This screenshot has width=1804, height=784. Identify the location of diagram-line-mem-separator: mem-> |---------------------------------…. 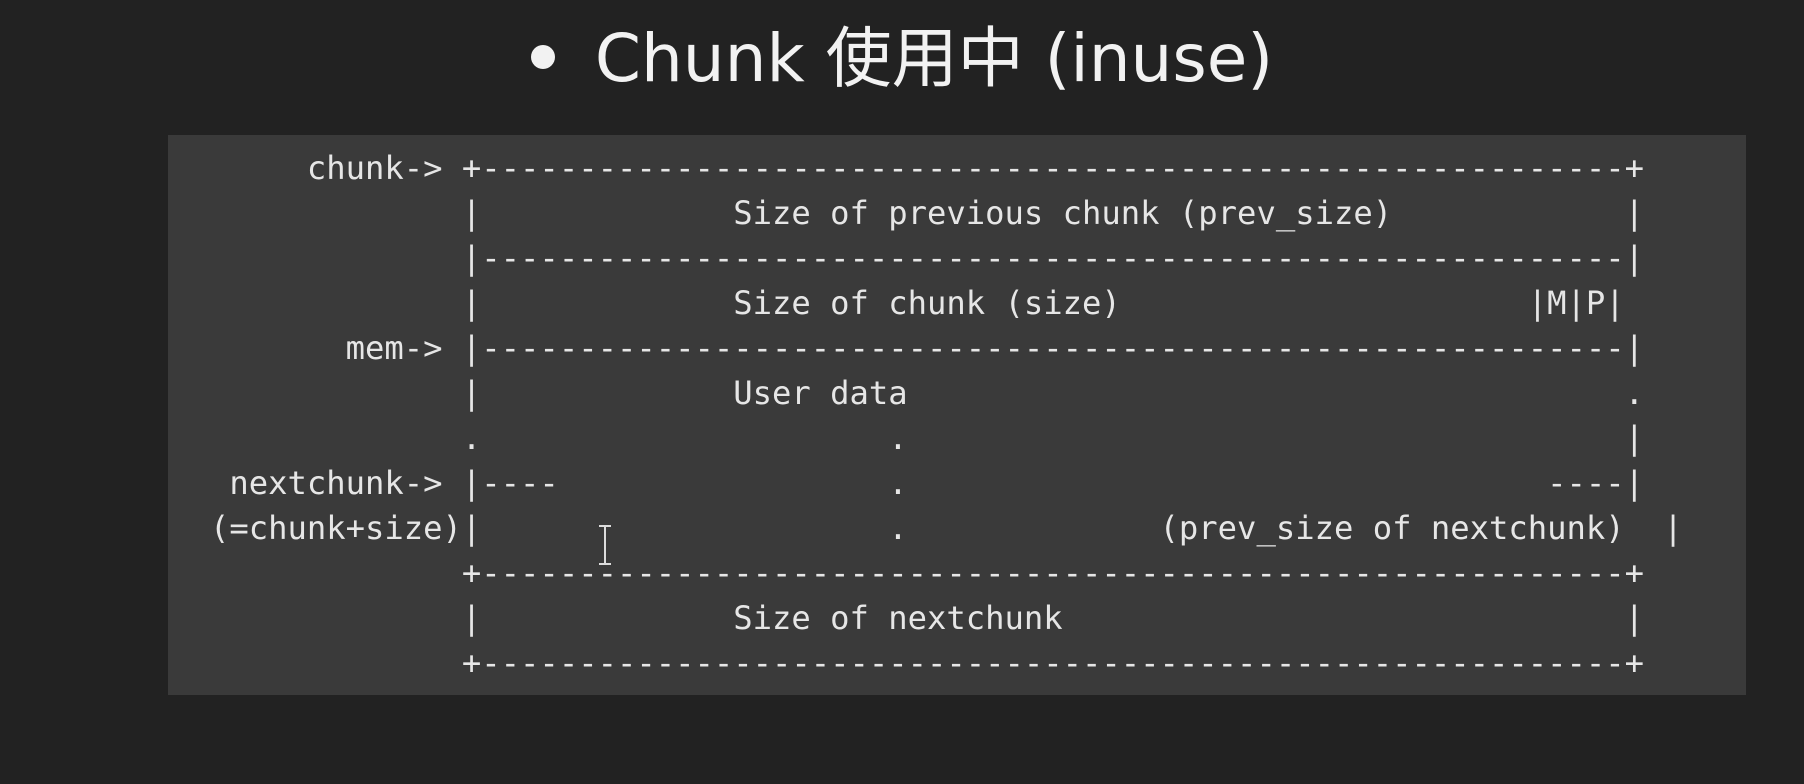
(927, 348).